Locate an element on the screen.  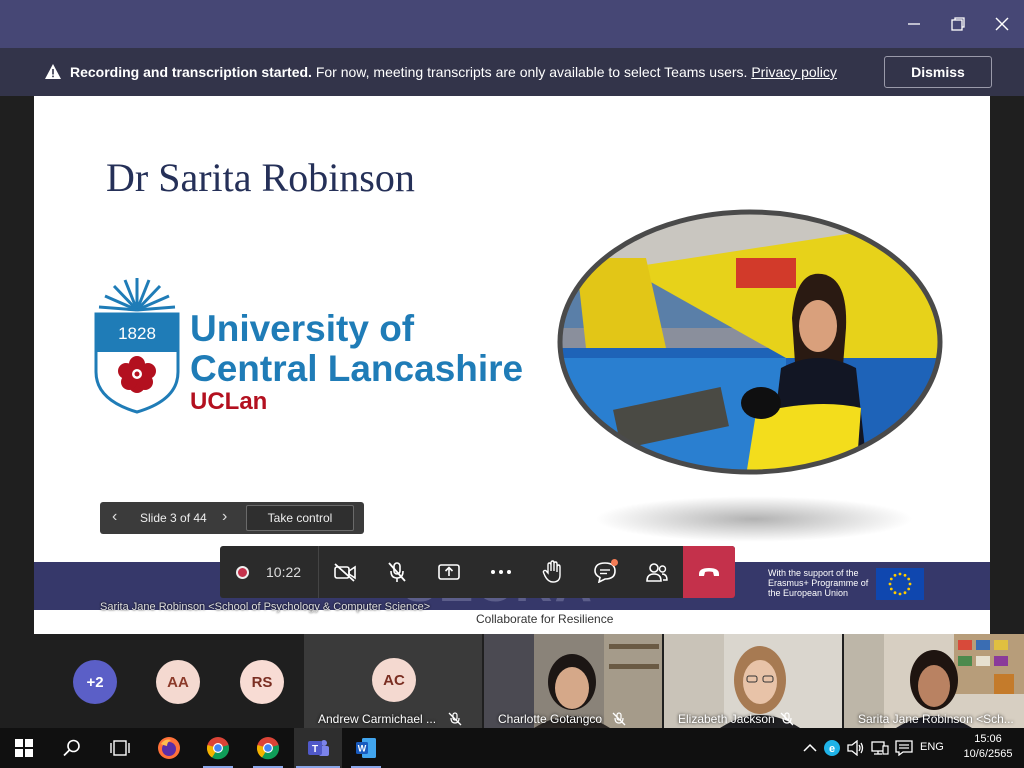
raise-hand-icon is located at coordinates (551, 571).